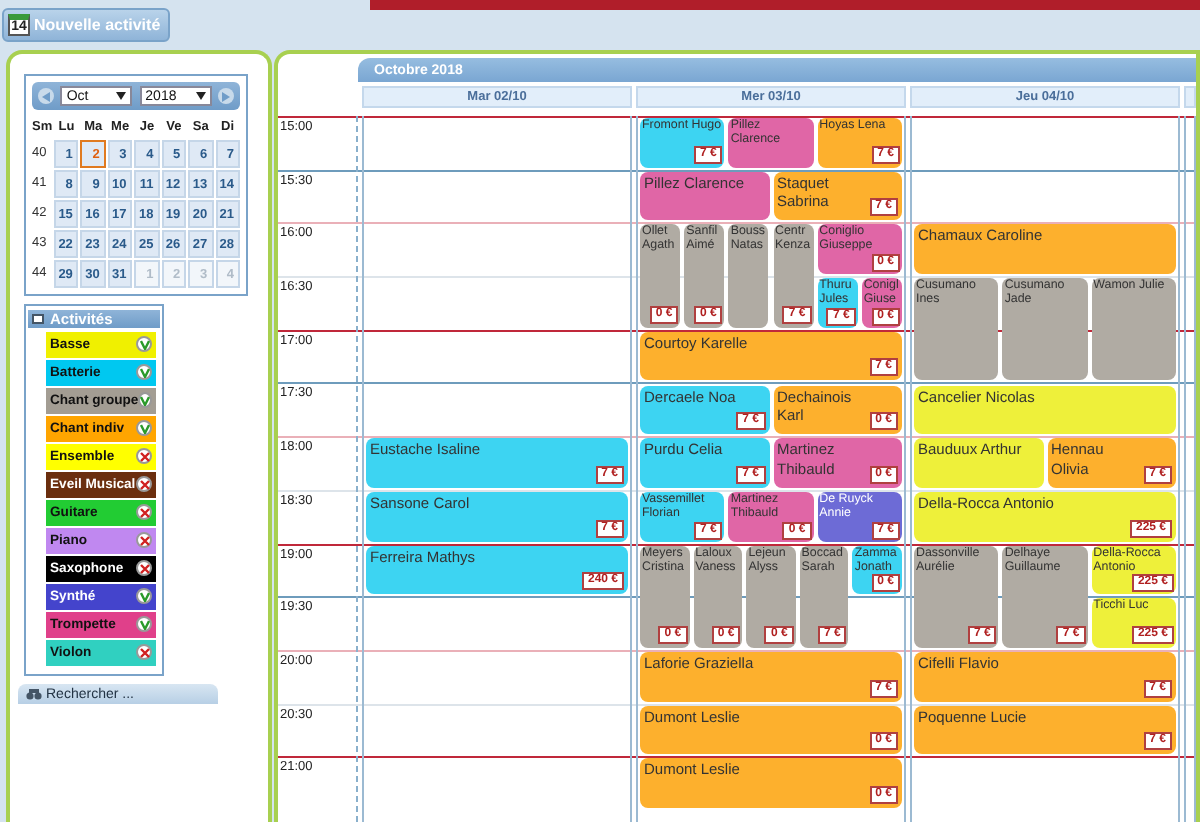 The height and width of the screenshot is (822, 1200). I want to click on binoculars-icon, so click(34, 694).